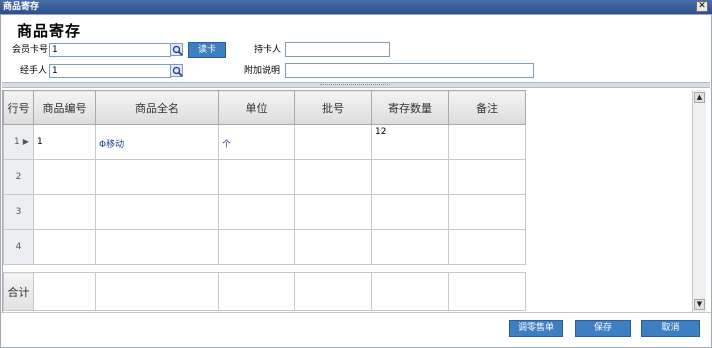 This screenshot has width=712, height=348. Describe the element at coordinates (21, 7) in the screenshot. I see `window-title: 商品寄存` at that location.